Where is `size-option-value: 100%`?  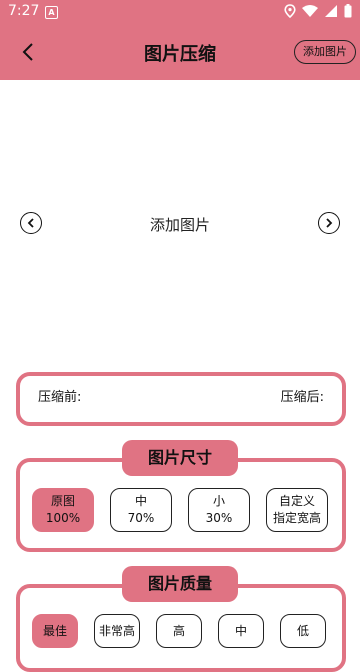
size-option-value: 100% is located at coordinates (63, 518).